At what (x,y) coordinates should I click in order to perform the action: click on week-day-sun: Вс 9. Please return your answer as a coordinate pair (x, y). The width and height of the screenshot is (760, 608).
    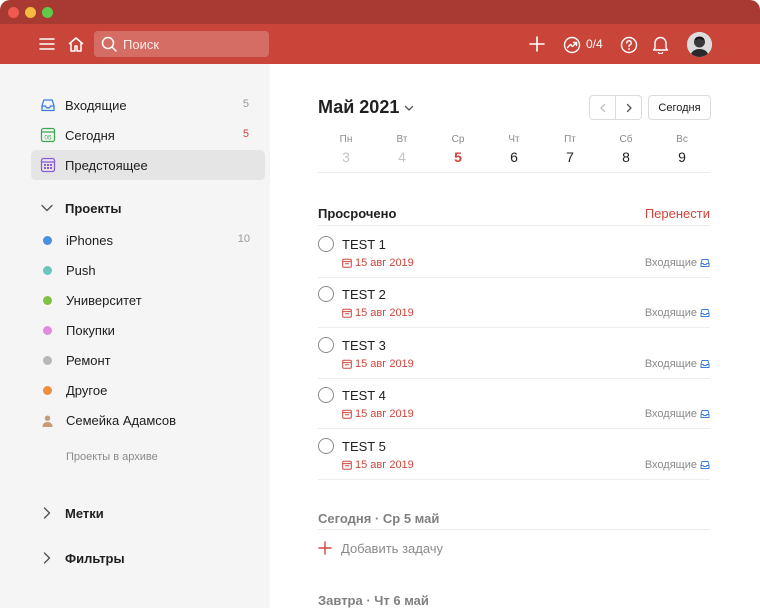
    Looking at the image, I should click on (682, 149).